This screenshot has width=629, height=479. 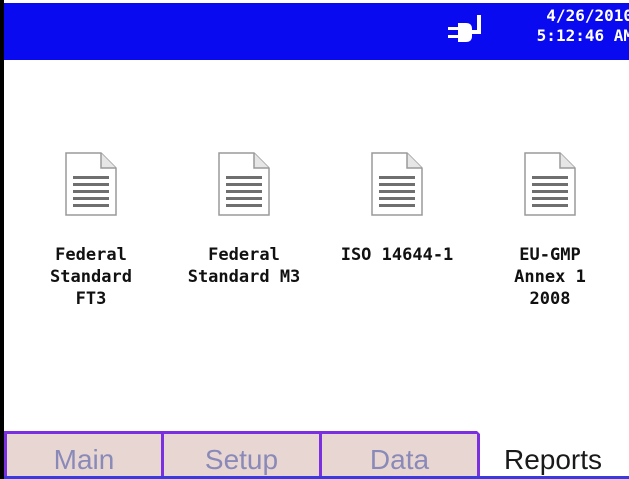 I want to click on report-federal-standard-ft3: Federal Standard FT3, so click(x=91, y=231).